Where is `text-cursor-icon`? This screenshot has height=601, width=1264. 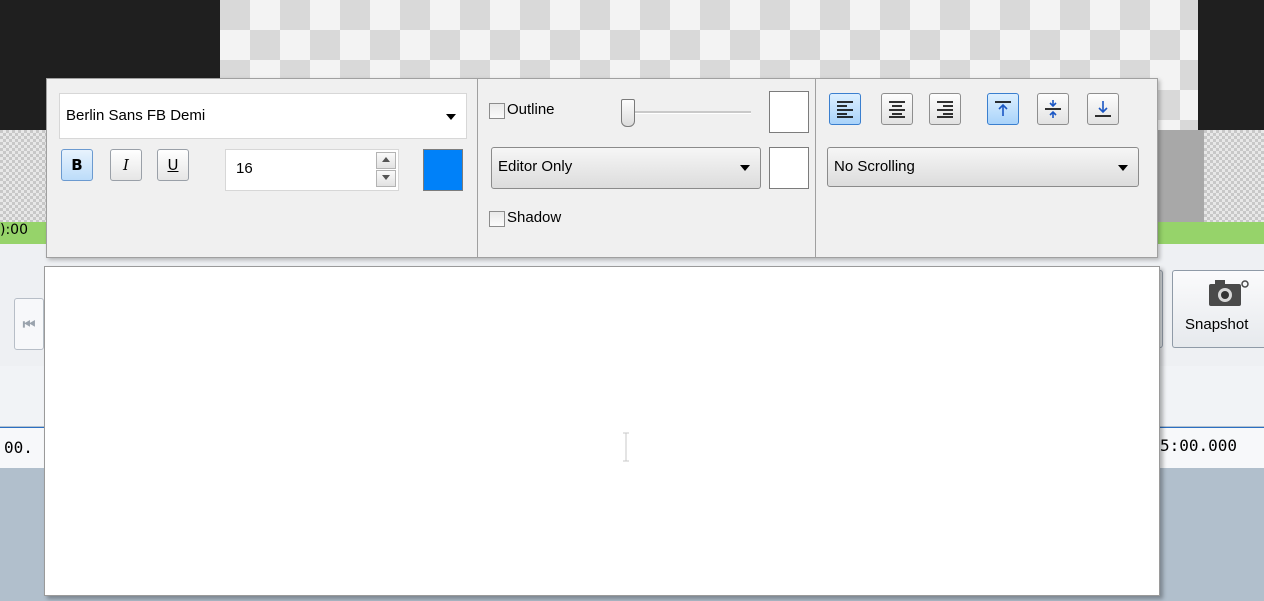
text-cursor-icon is located at coordinates (626, 447).